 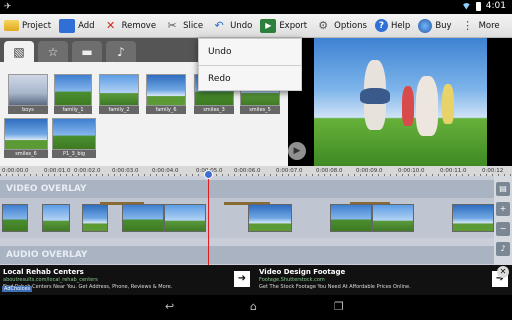 I want to click on tab-photos: ▧, so click(x=19, y=51).